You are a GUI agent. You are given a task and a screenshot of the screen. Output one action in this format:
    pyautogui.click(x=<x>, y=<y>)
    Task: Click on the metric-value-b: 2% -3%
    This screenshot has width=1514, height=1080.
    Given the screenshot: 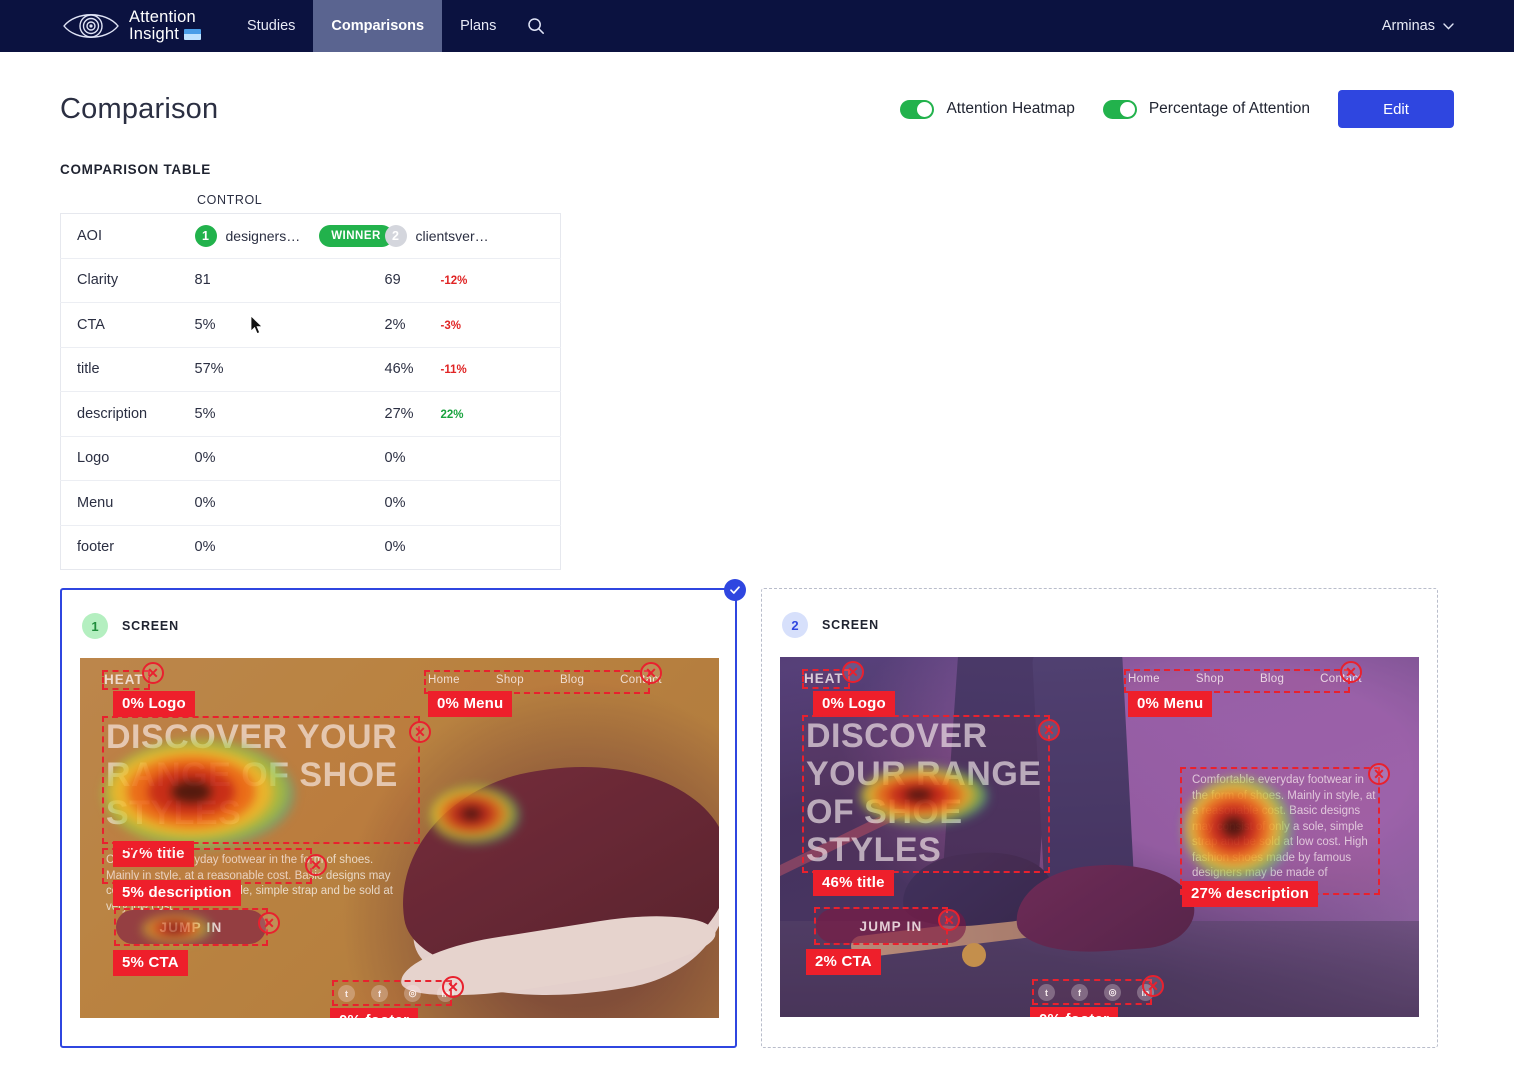 What is the action you would take?
    pyautogui.click(x=465, y=325)
    